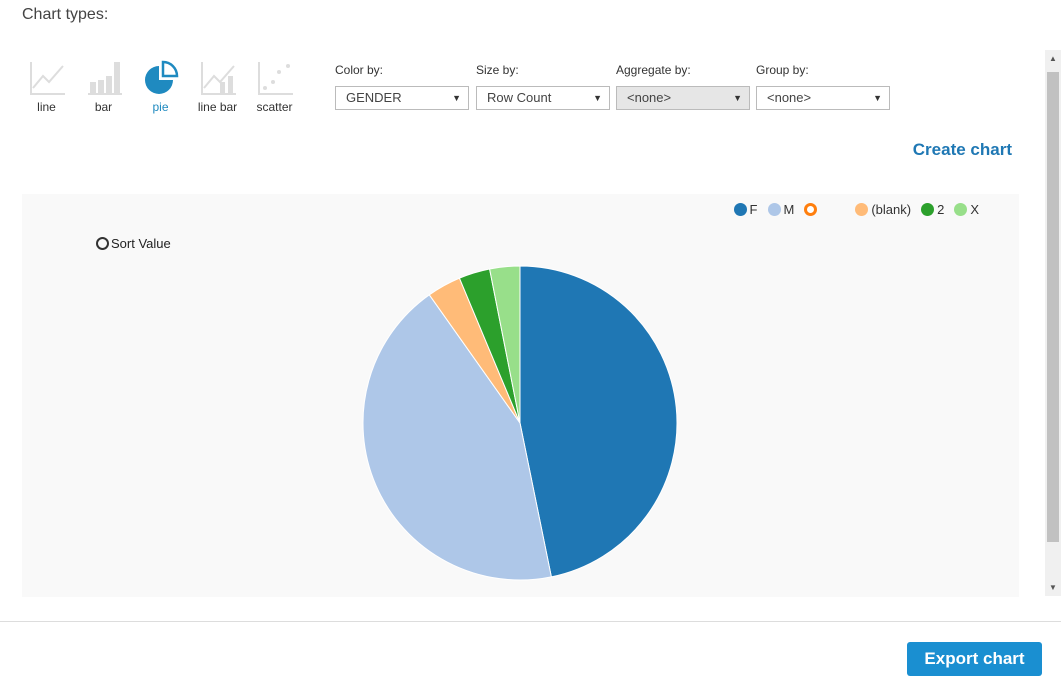  What do you see at coordinates (274, 107) in the screenshot?
I see `chart-type-label: scatter` at bounding box center [274, 107].